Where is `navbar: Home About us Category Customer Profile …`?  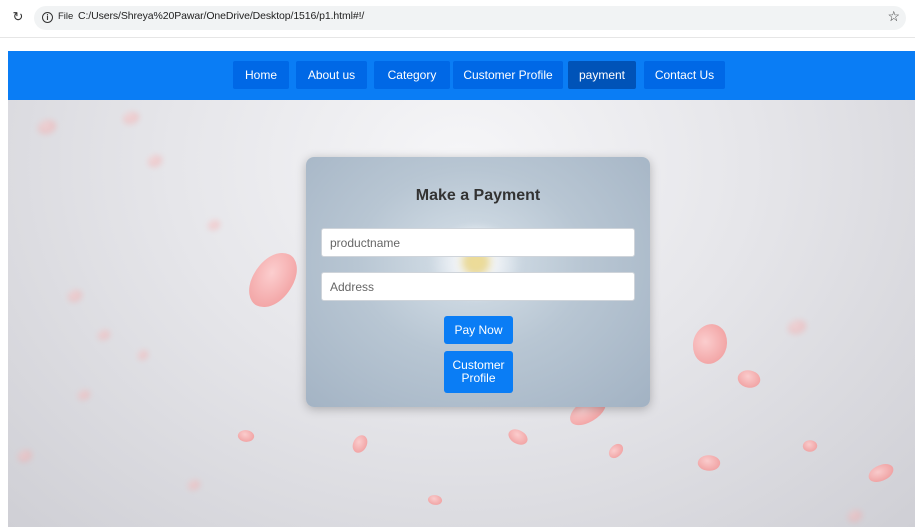
navbar: Home About us Category Customer Profile … is located at coordinates (461, 75).